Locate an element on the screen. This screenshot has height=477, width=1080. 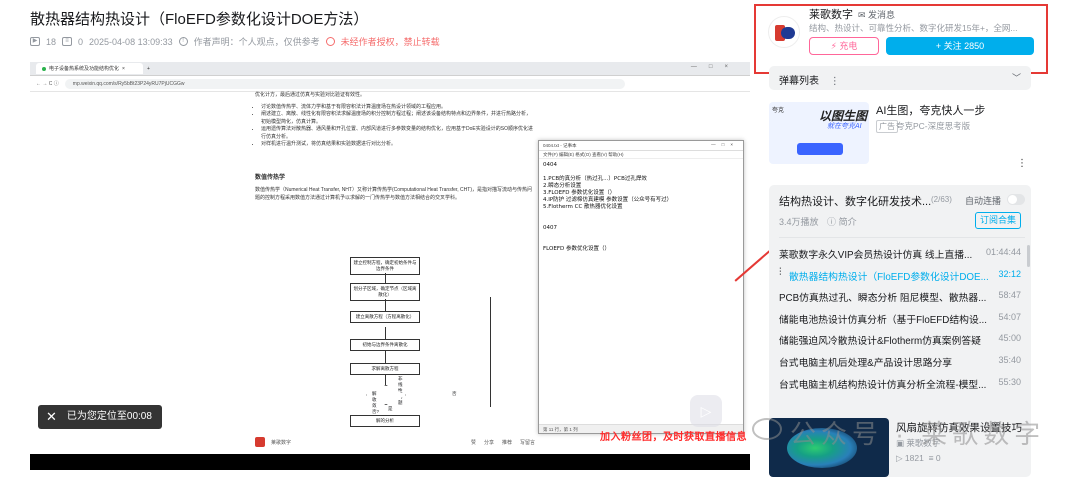
flow-label-no: 否 is located at coordinates (454, 393).